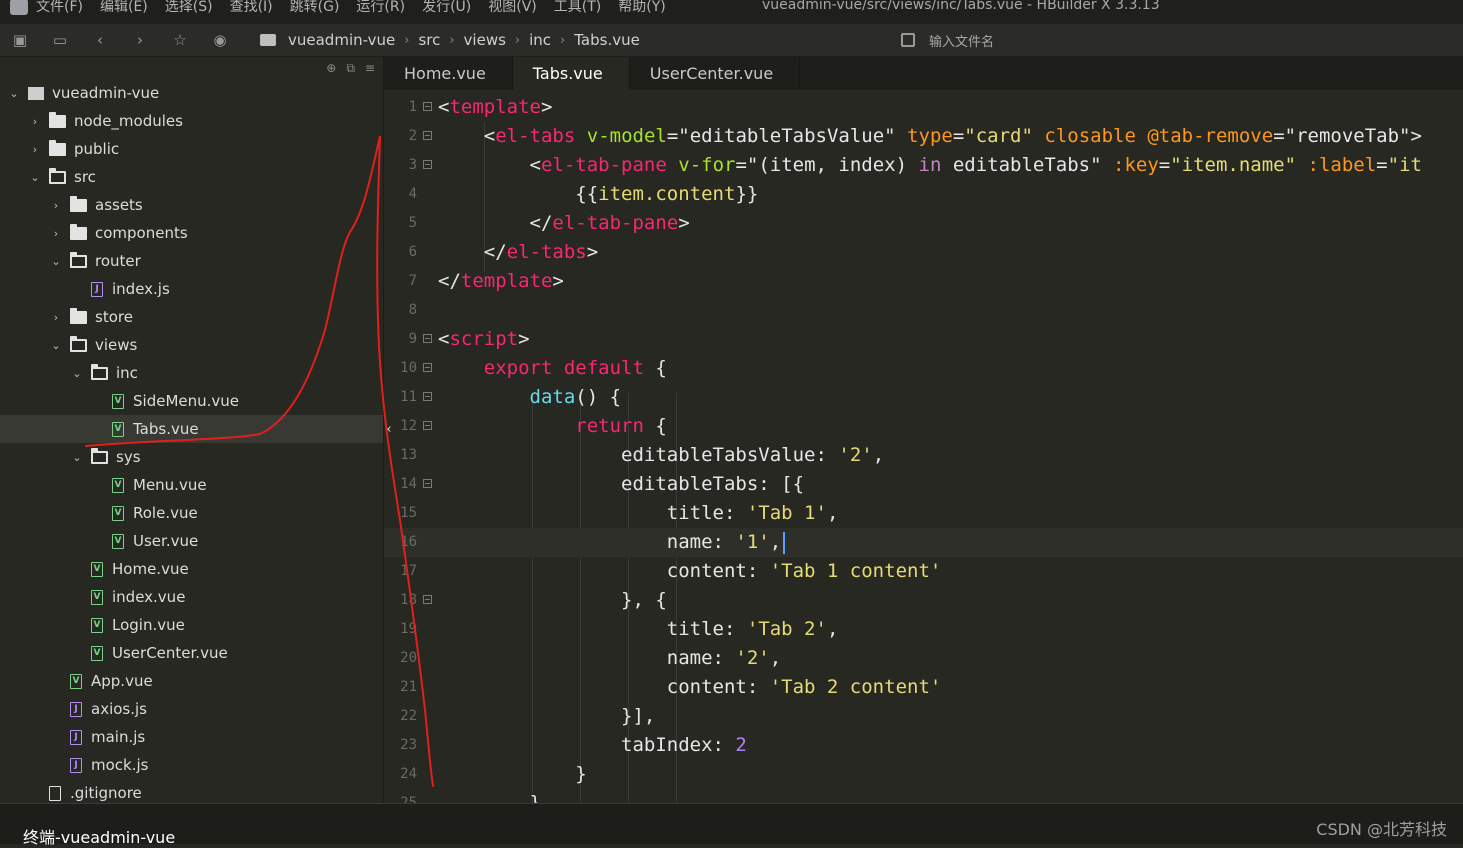 Image resolution: width=1463 pixels, height=848 pixels. What do you see at coordinates (923, 774) in the screenshot?
I see `code-line: 24 }` at bounding box center [923, 774].